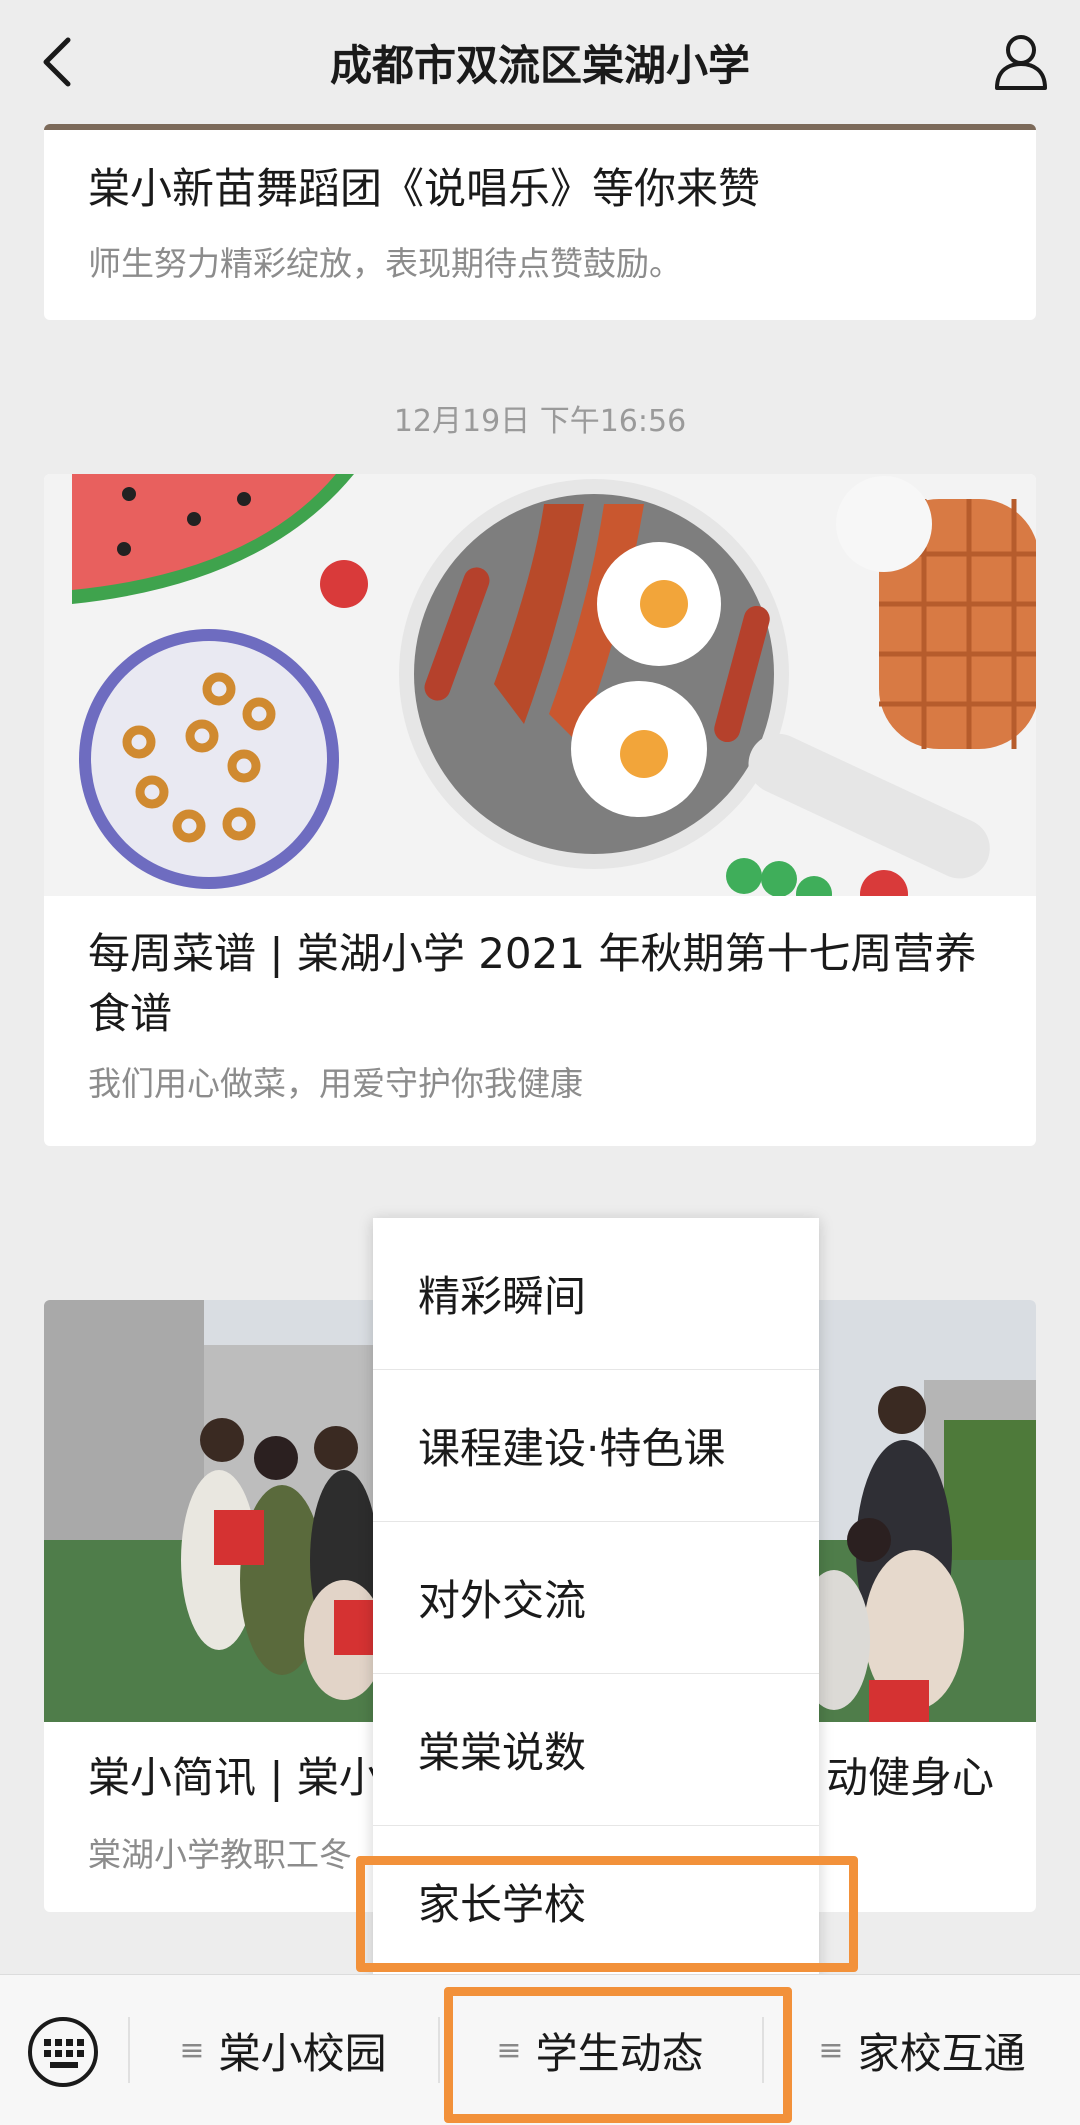  What do you see at coordinates (618, 2055) in the screenshot?
I see `highlight-student-news` at bounding box center [618, 2055].